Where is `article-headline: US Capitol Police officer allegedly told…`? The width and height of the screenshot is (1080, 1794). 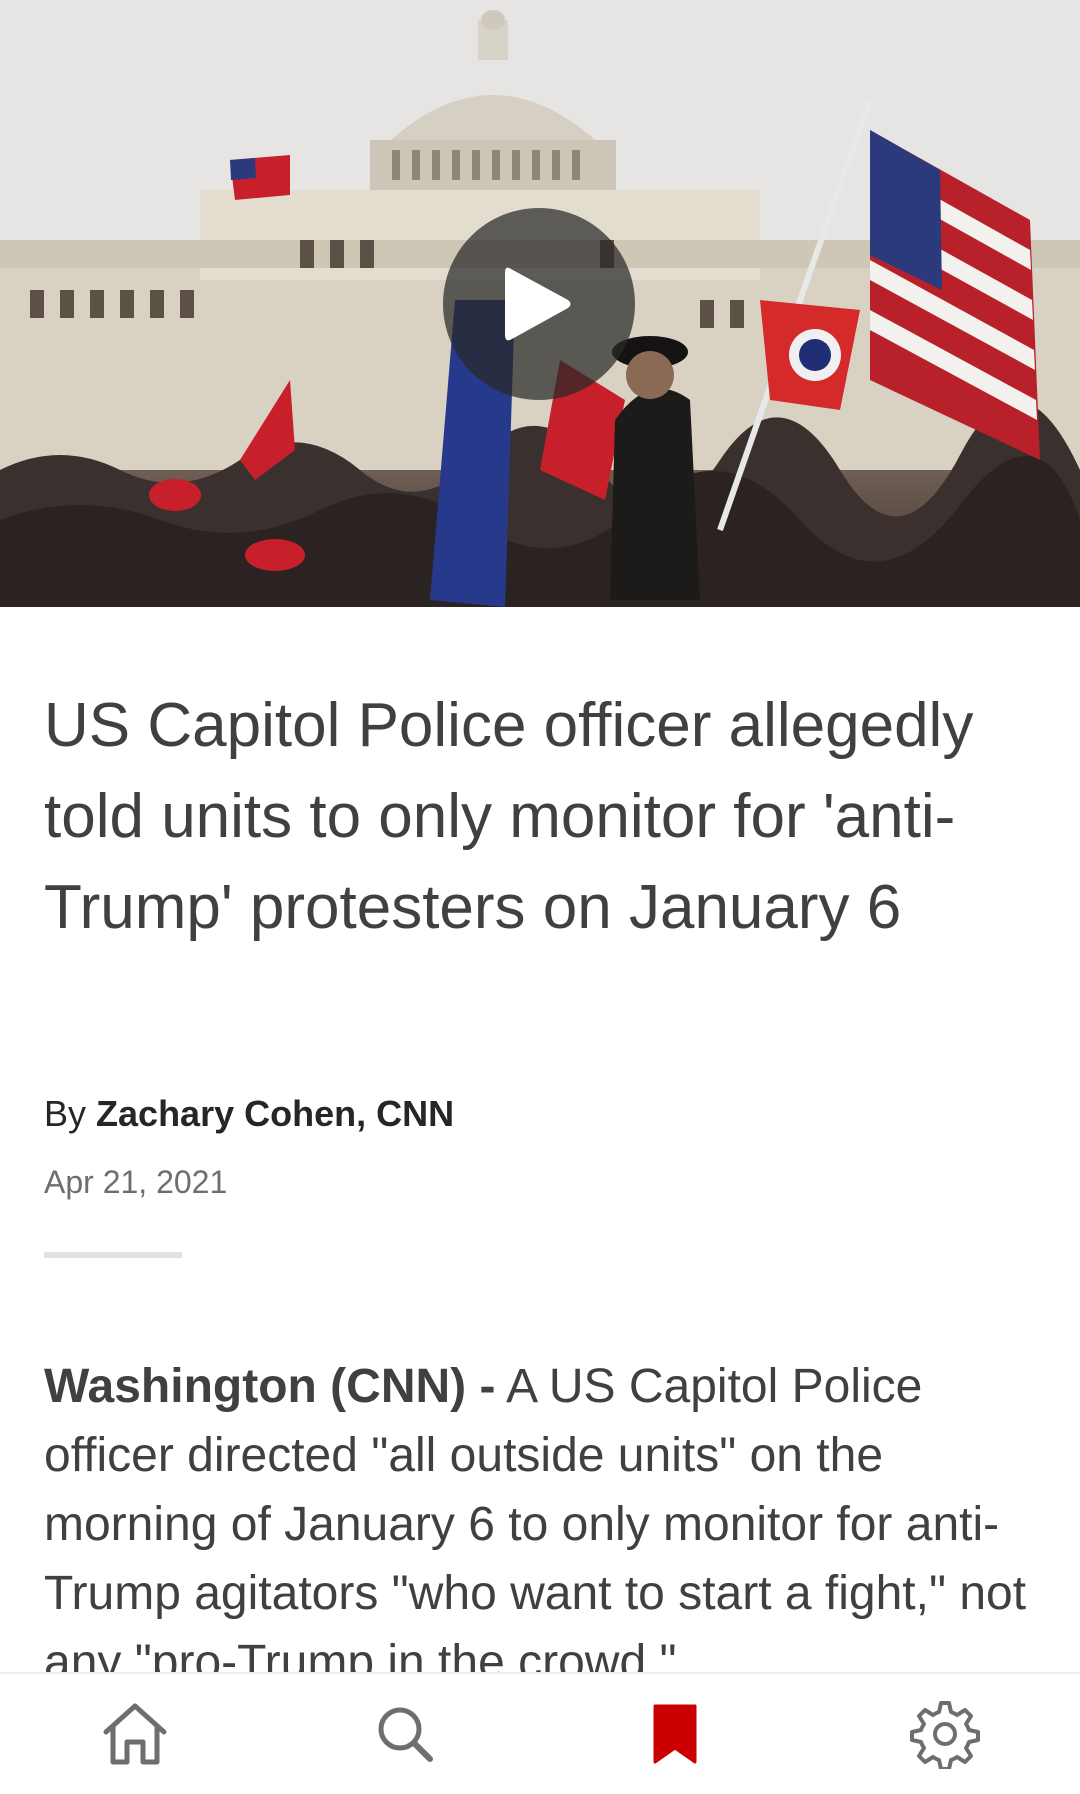 article-headline: US Capitol Police officer allegedly told… is located at coordinates (509, 816).